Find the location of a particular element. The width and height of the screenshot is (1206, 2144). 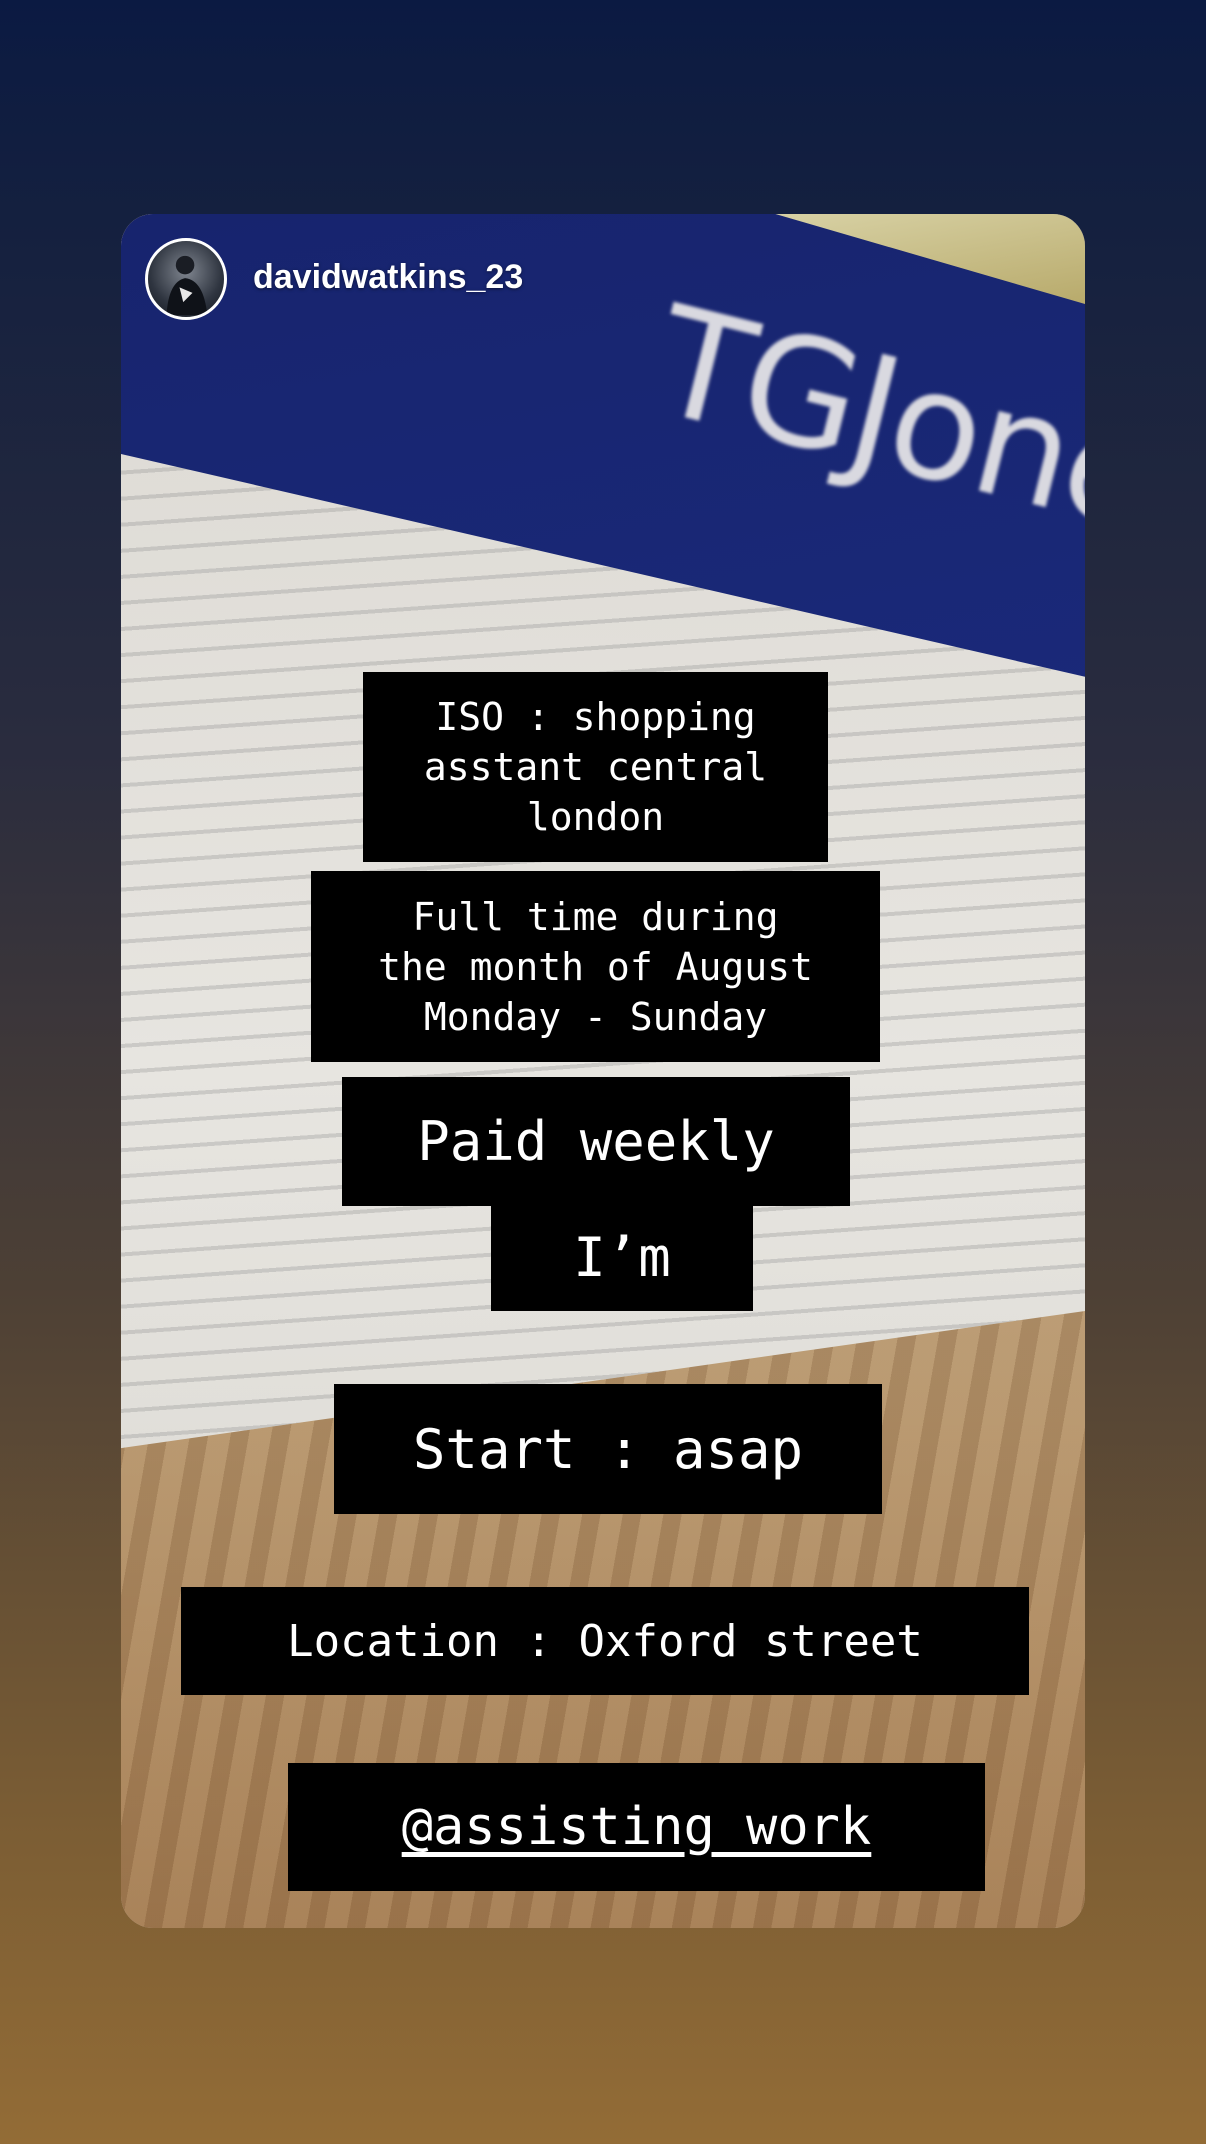

avatar-image is located at coordinates (187, 285).